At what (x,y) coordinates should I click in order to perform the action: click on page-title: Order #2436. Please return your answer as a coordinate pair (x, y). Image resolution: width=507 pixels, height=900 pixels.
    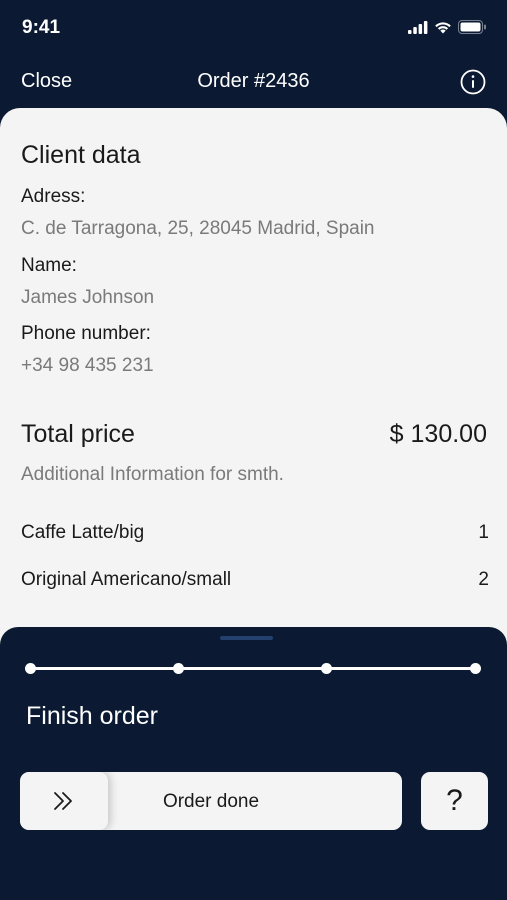
    Looking at the image, I should click on (253, 81).